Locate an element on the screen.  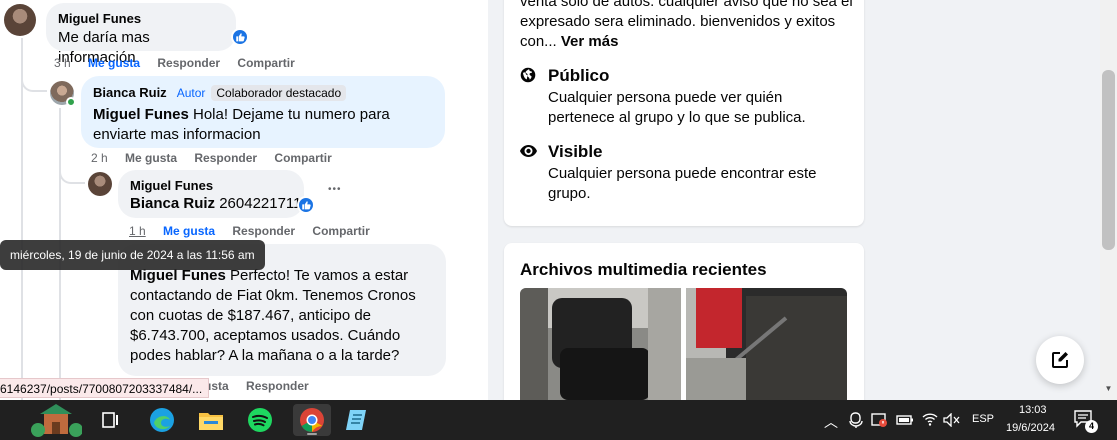
comment-text: Bianca Ruiz 2604221711 is located at coordinates (216, 204).